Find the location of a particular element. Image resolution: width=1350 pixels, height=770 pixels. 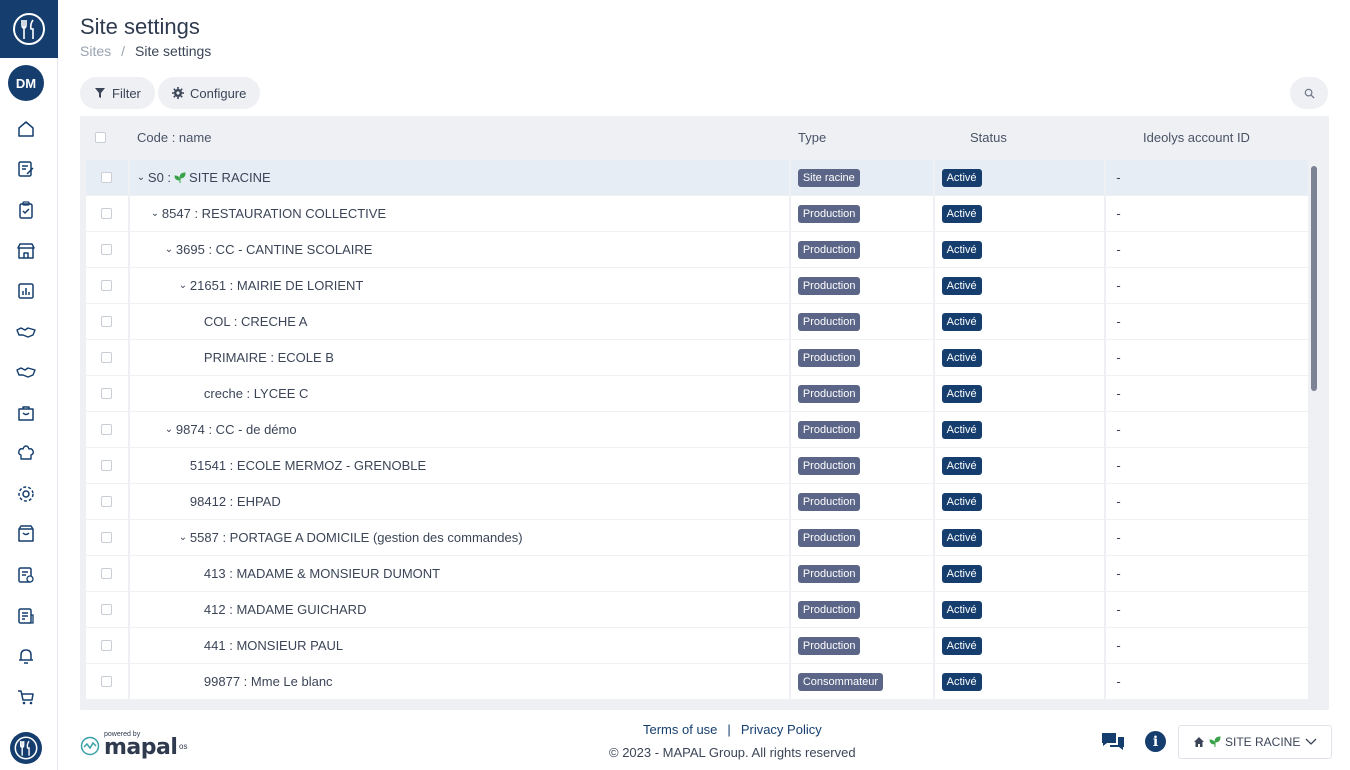

info-icon: i is located at coordinates (1155, 741).